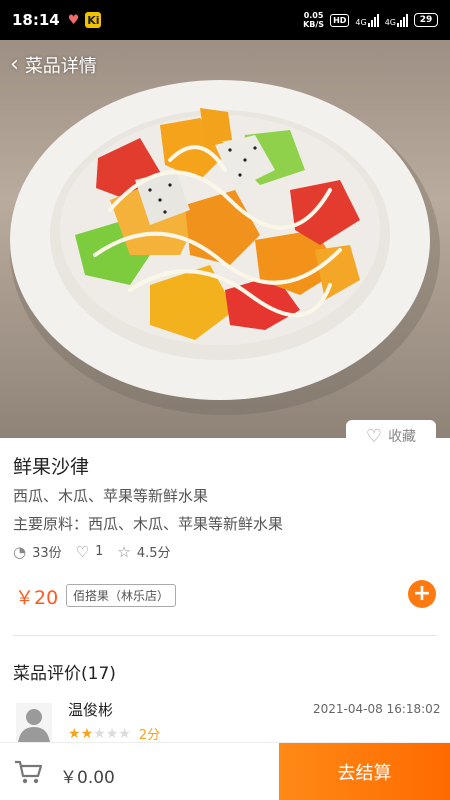  I want to click on sales-stat: ◔ 33份, so click(37, 552).